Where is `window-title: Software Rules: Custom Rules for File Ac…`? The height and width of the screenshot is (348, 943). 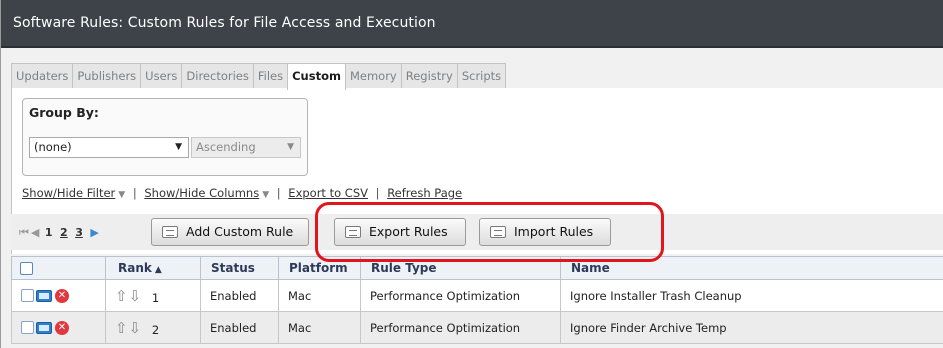 window-title: Software Rules: Custom Rules for File Ac… is located at coordinates (224, 23).